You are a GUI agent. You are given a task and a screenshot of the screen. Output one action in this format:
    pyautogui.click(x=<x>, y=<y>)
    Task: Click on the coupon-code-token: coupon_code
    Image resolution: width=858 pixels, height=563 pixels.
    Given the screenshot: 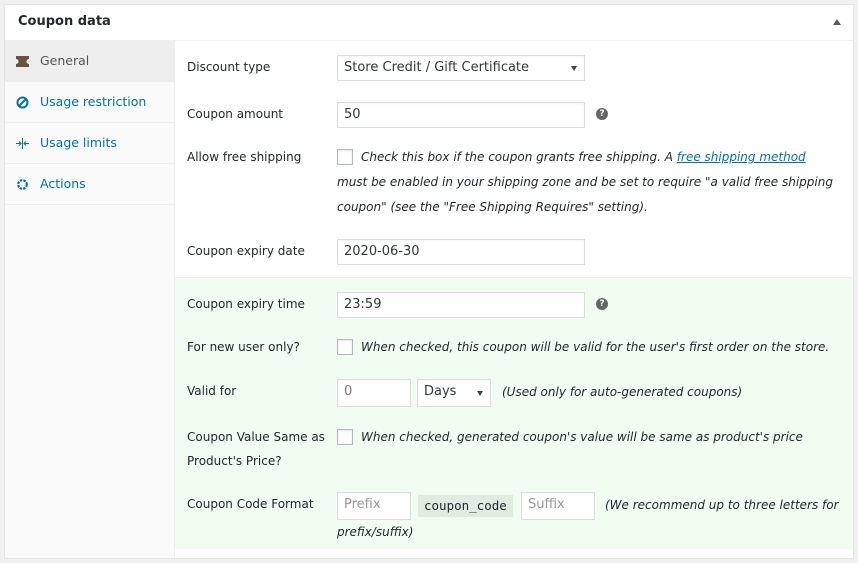 What is the action you would take?
    pyautogui.click(x=465, y=506)
    